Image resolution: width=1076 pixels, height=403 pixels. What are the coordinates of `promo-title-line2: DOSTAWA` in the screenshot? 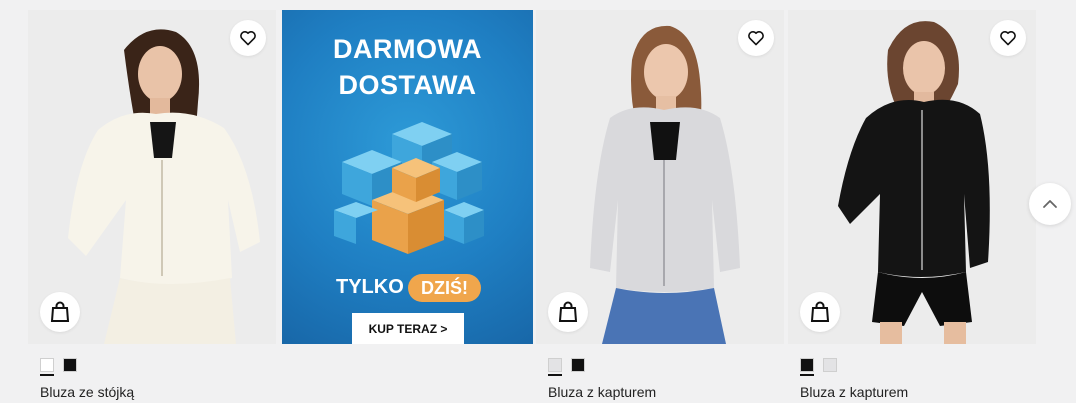 It's located at (407, 85).